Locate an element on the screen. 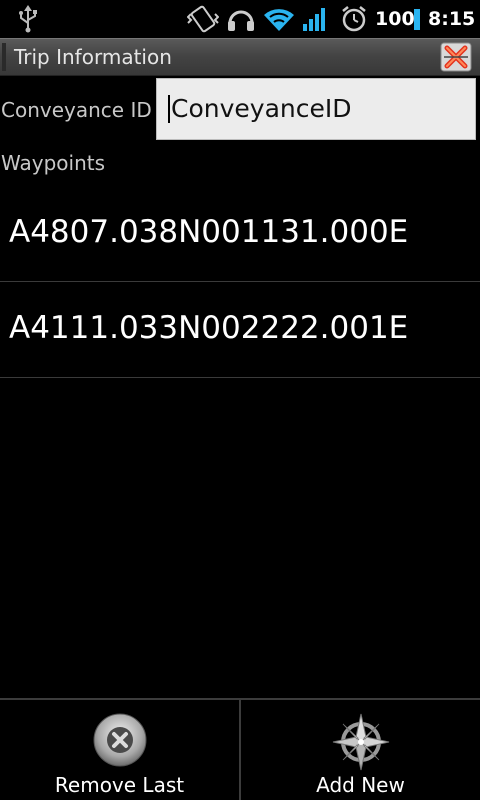 Image resolution: width=480 pixels, height=800 pixels. text-cursor is located at coordinates (169, 109).